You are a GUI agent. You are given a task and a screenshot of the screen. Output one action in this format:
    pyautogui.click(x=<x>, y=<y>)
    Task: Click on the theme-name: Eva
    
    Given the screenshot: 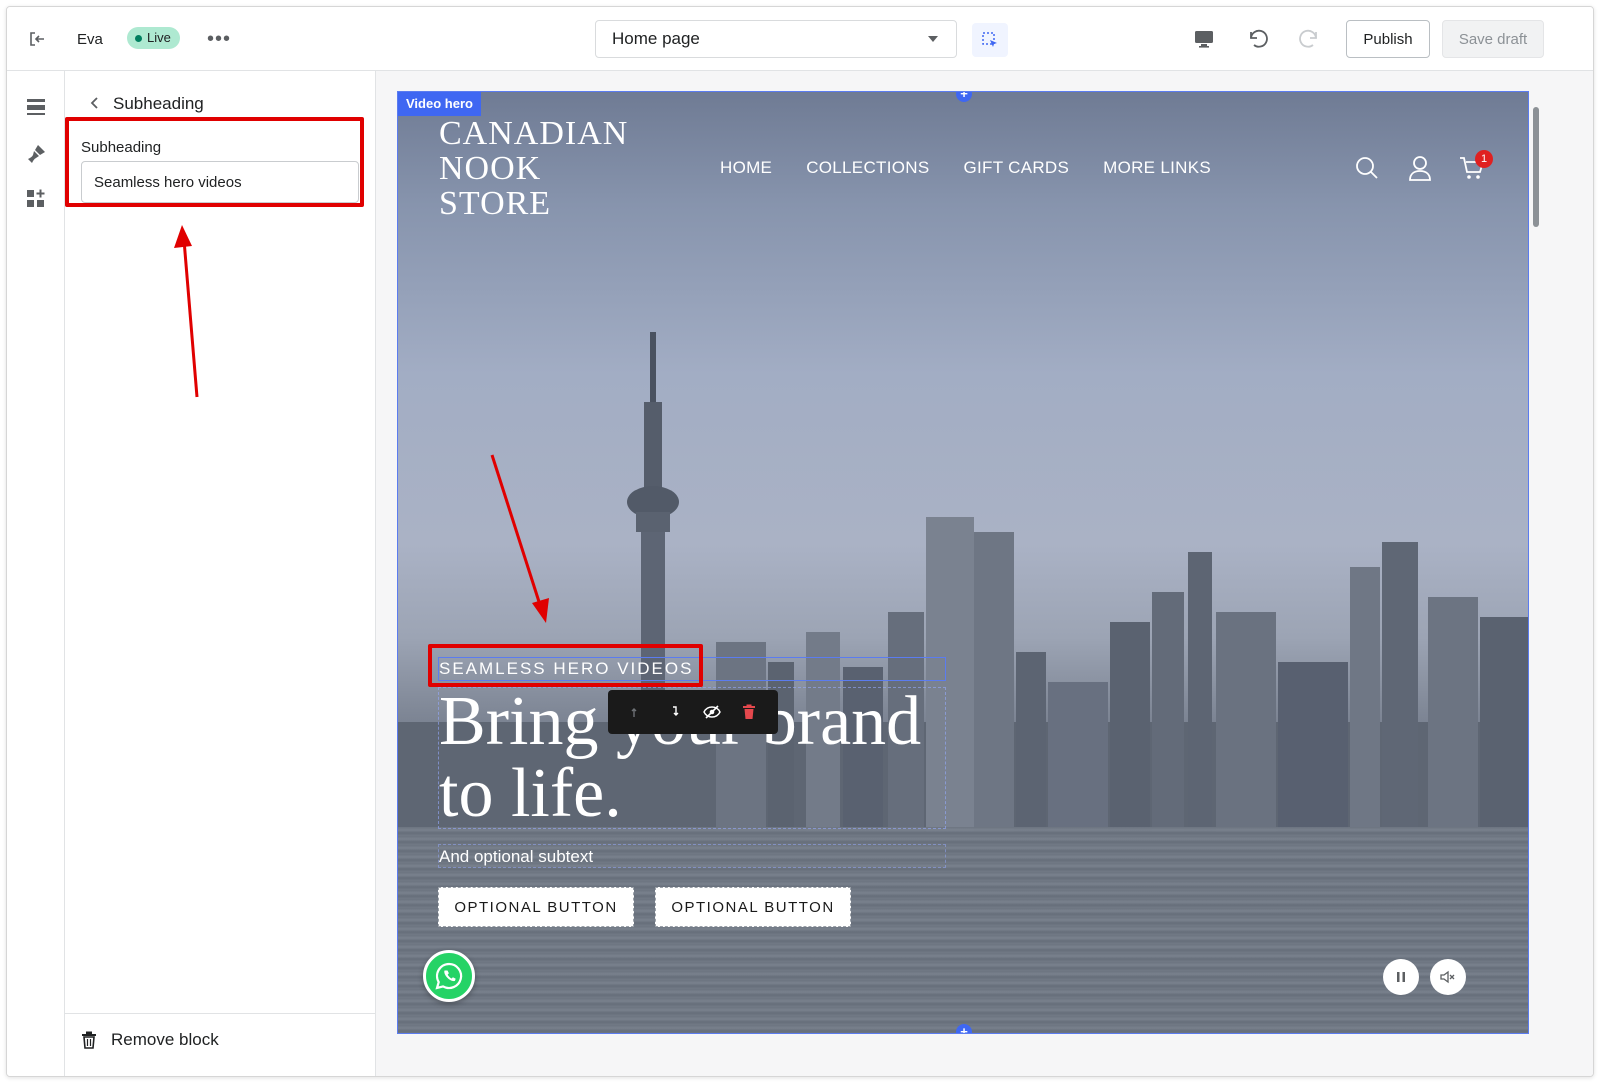 What is the action you would take?
    pyautogui.click(x=90, y=39)
    